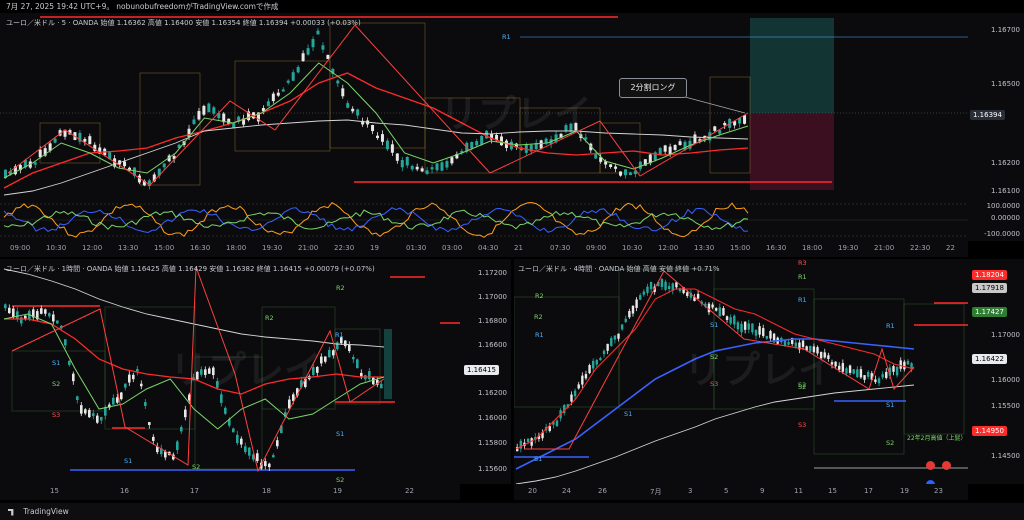 Image resolution: width=1024 pixels, height=520 pixels. I want to click on stop-loss-zone, so click(792, 151).